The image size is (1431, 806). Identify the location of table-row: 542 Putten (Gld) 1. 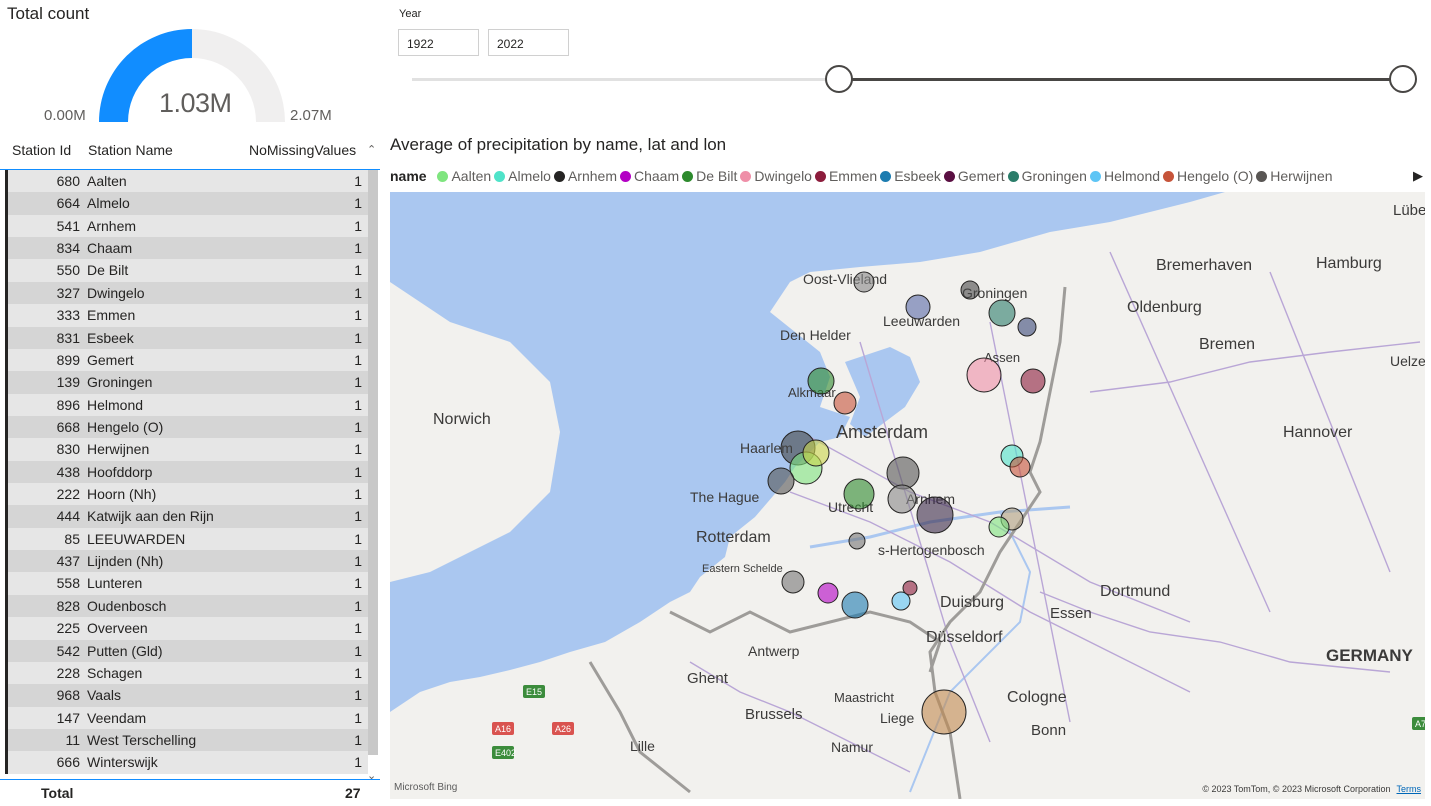
(186, 650).